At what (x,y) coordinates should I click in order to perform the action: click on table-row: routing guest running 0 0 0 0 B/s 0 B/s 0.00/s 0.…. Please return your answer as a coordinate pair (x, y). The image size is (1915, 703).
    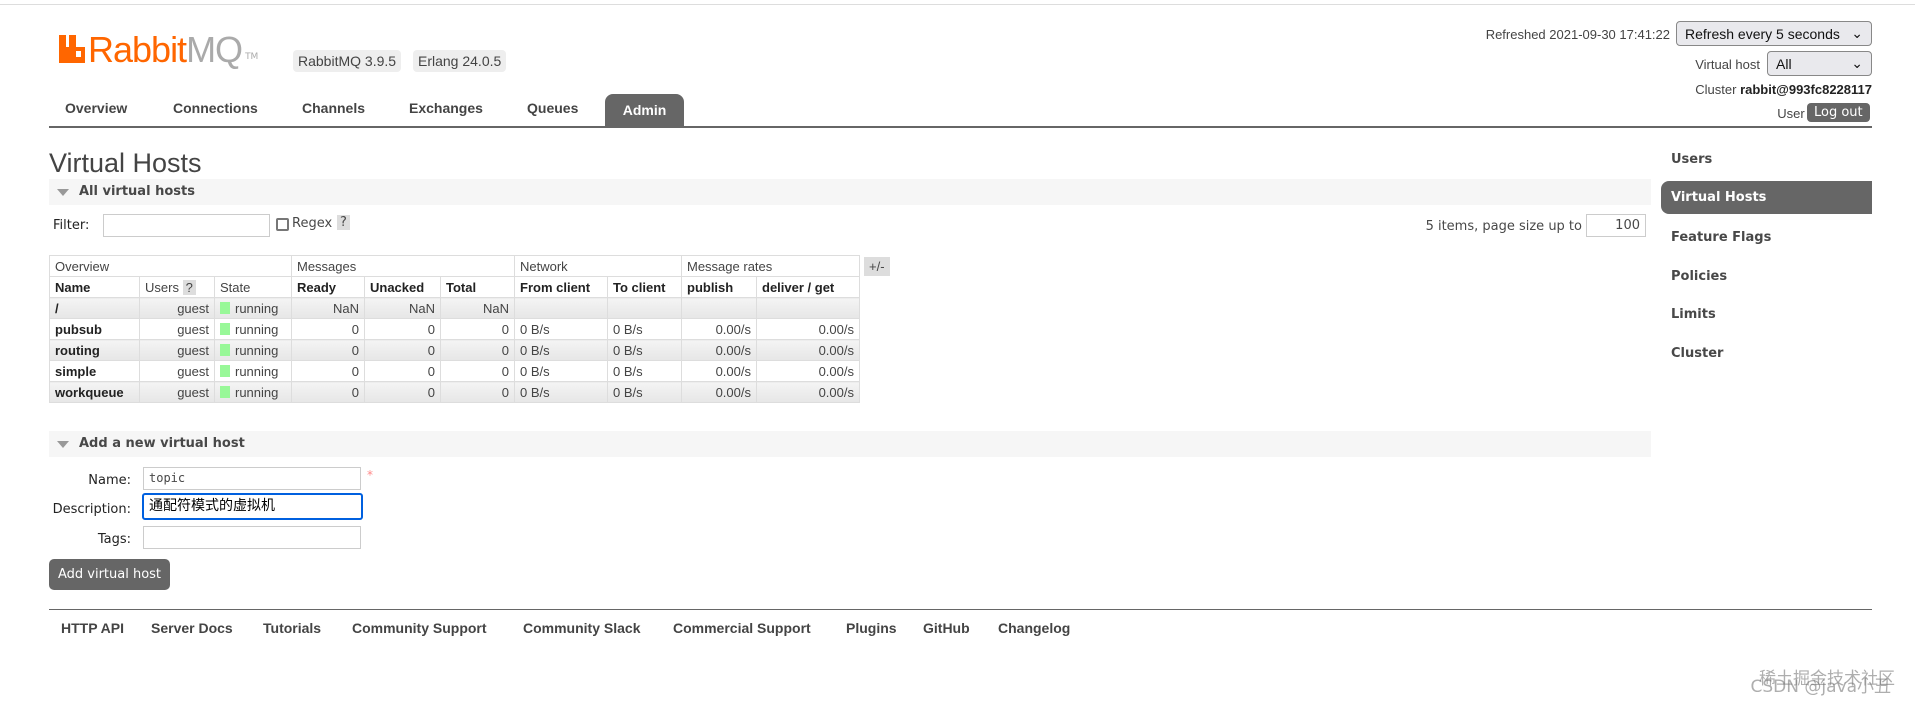
    Looking at the image, I should click on (454, 350).